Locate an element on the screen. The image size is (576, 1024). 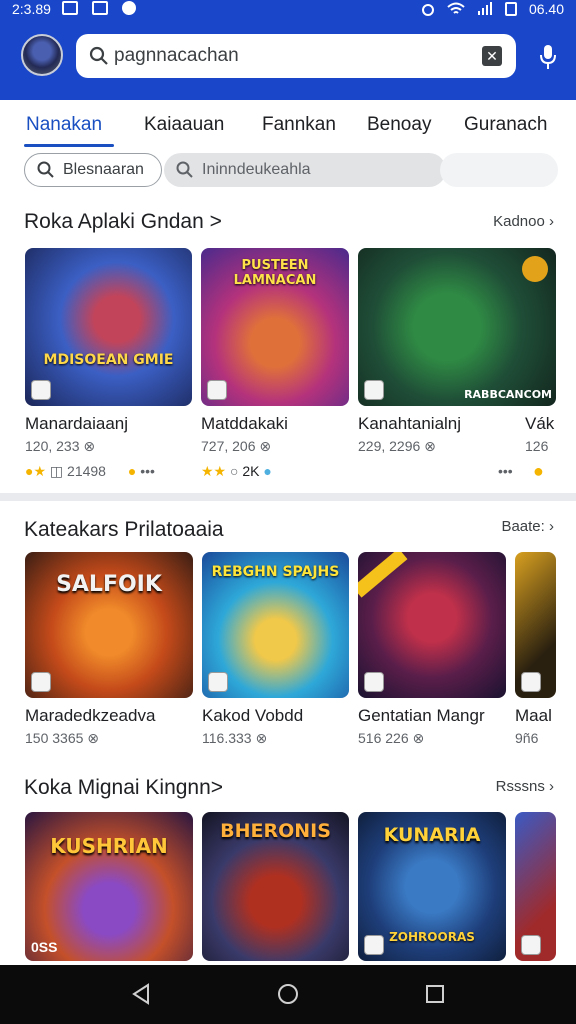
app-downloads: 116.333 ⊗ is located at coordinates (235, 738).